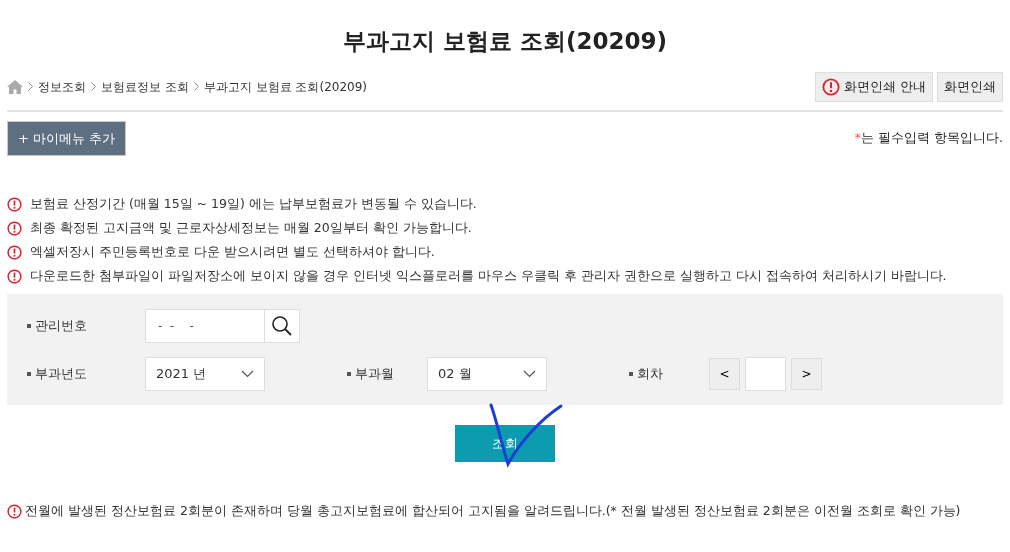 The height and width of the screenshot is (552, 1010). I want to click on notice-text: 전월에 발생된 정산보험료 2회분이 존재하며 당월 총고지보험료에 합산되어 고지됨을 알려드립니다.(* 전월 발생된 정산보험료 2회분은 이전월 조회로 확인 가능), so click(493, 511).